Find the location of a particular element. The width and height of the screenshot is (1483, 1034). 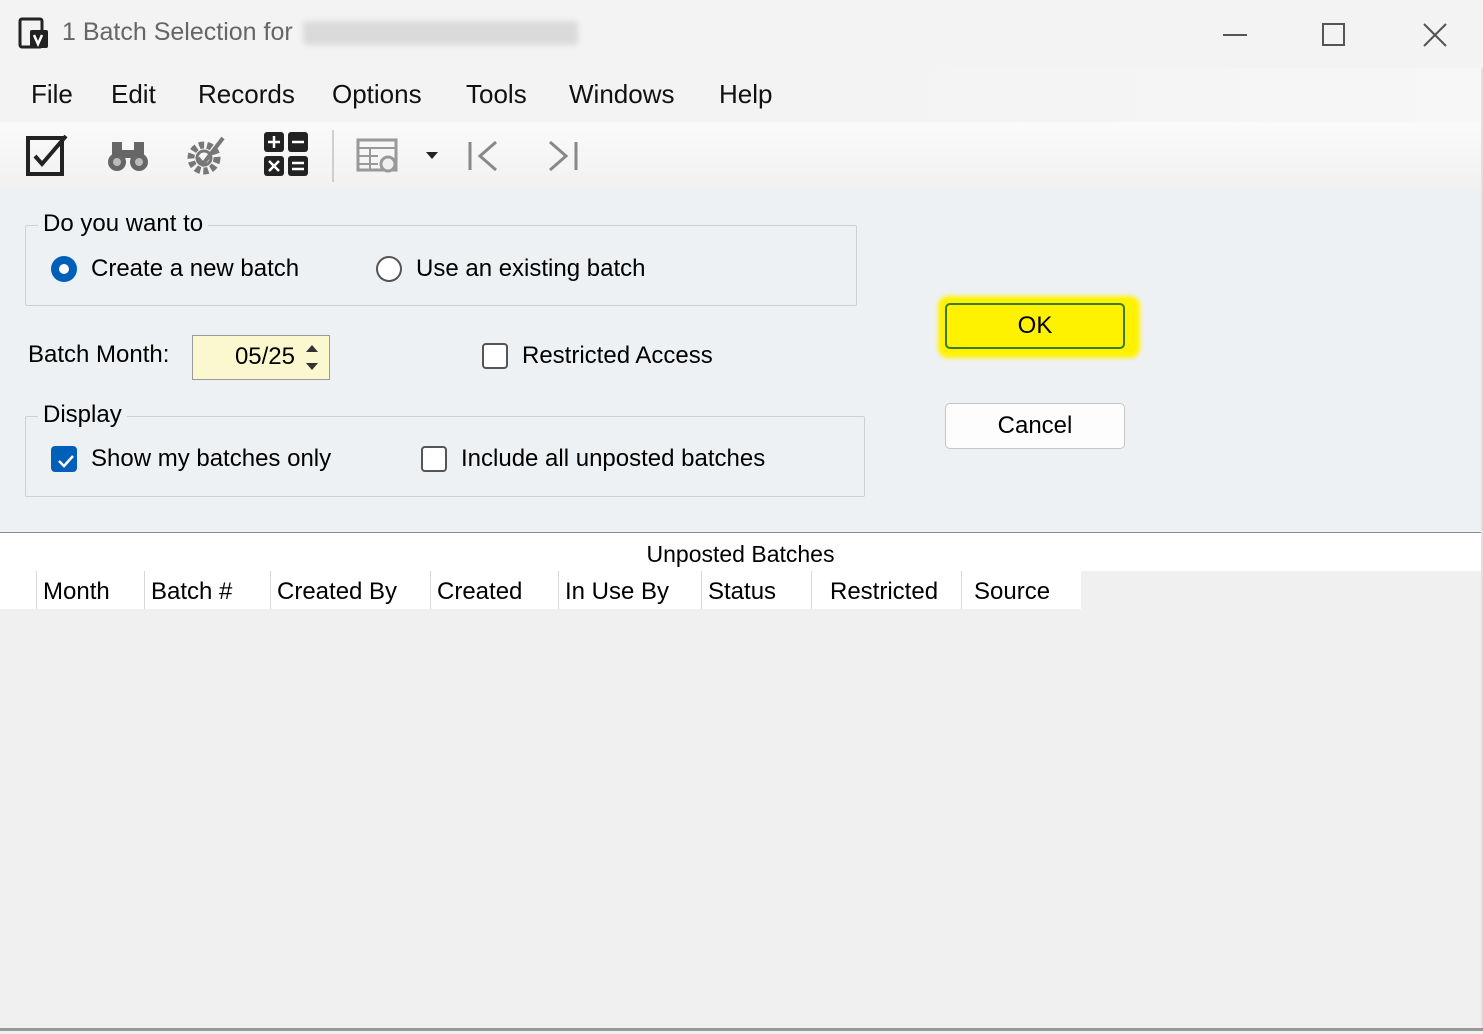

menu-file: File is located at coordinates (52, 94).